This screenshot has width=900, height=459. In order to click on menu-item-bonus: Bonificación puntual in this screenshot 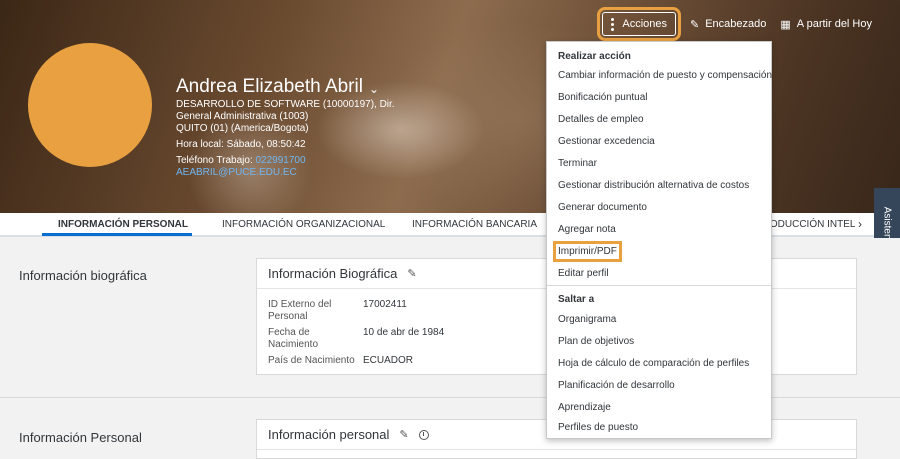, I will do `click(603, 97)`.